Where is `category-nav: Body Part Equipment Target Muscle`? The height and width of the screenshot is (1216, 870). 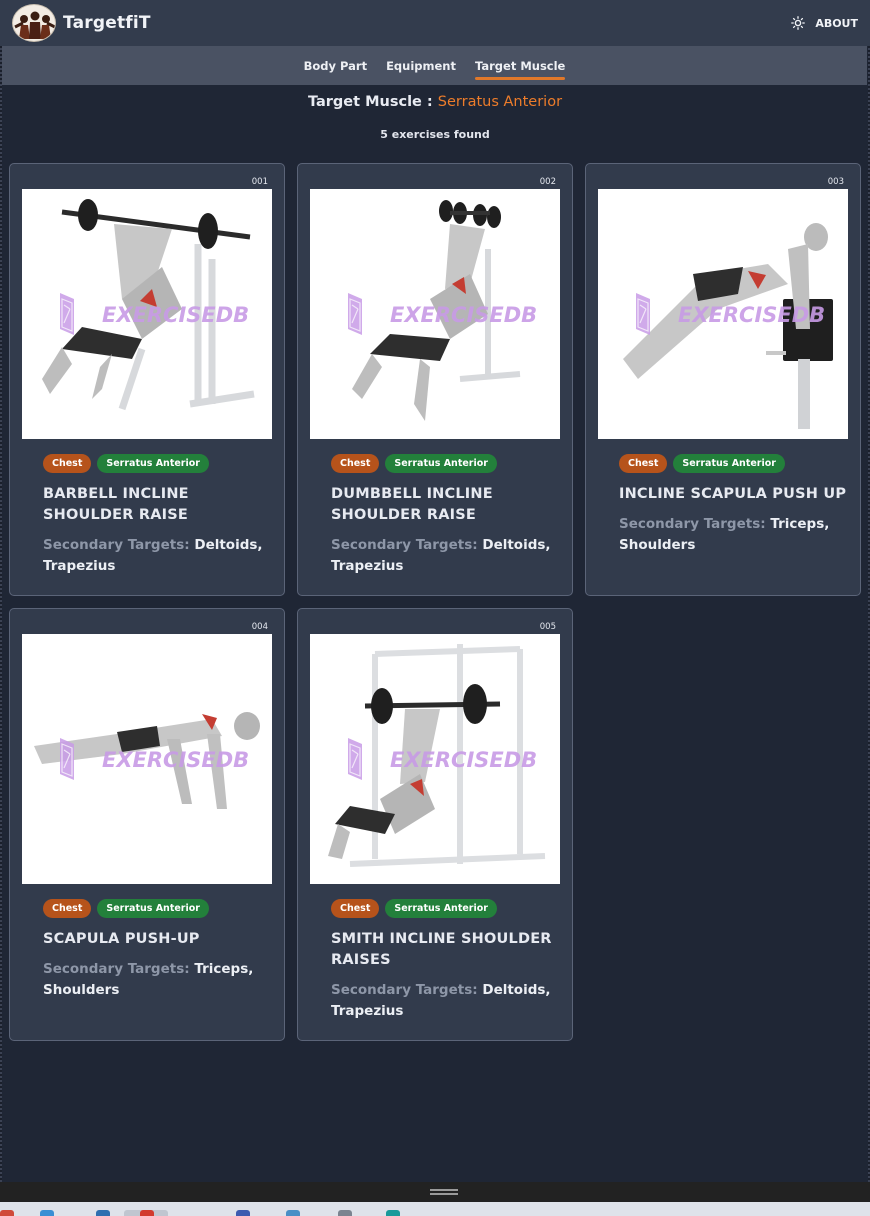
category-nav: Body Part Equipment Target Muscle is located at coordinates (434, 65).